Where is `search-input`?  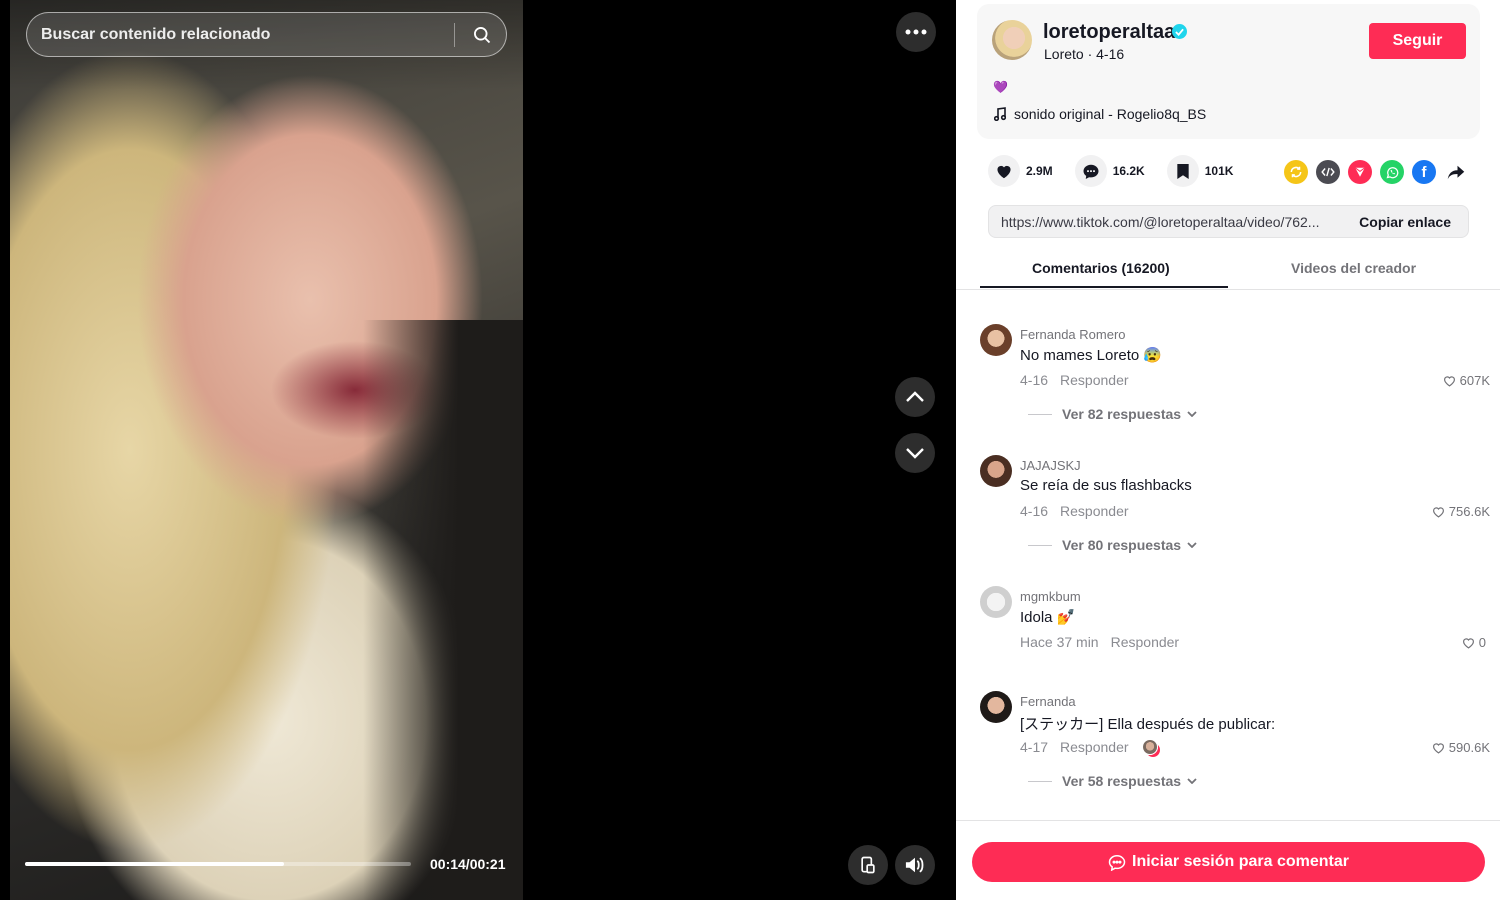 search-input is located at coordinates (246, 34).